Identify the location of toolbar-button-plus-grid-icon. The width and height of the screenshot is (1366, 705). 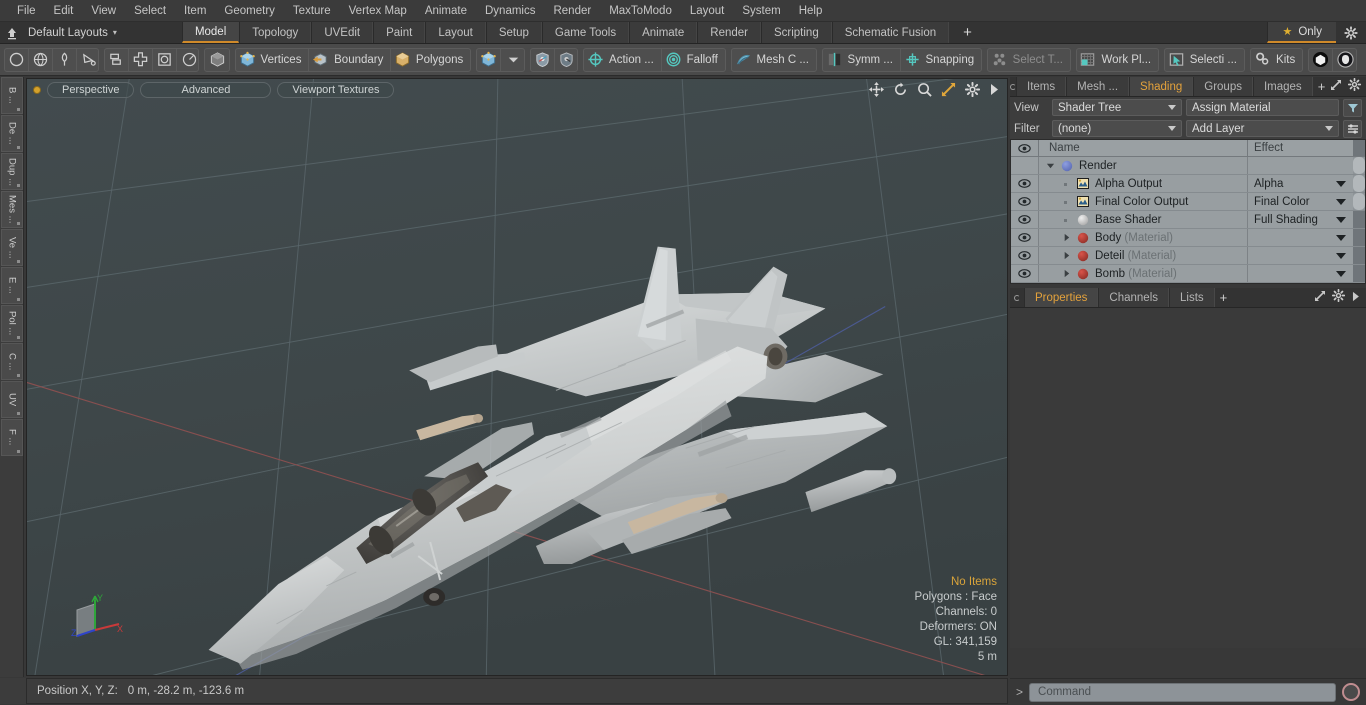
(141, 59).